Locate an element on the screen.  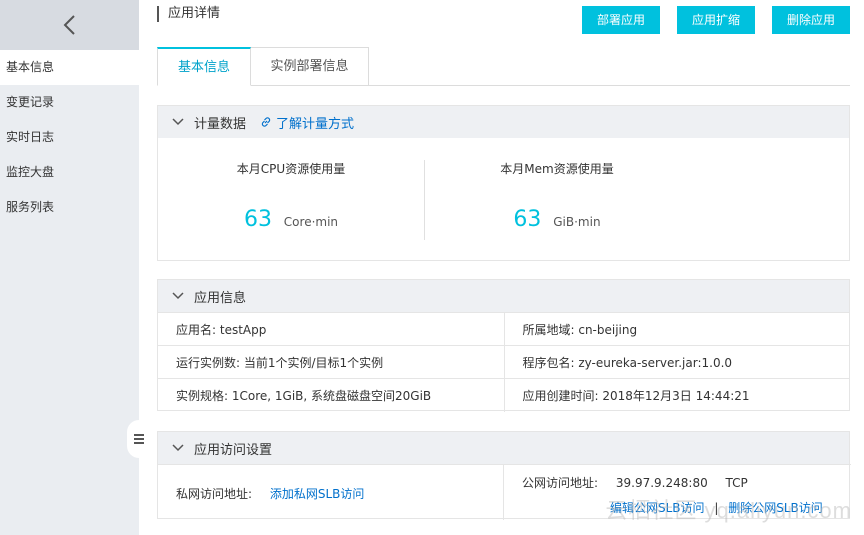
sidebar-collapse-handle is located at coordinates (139, 439).